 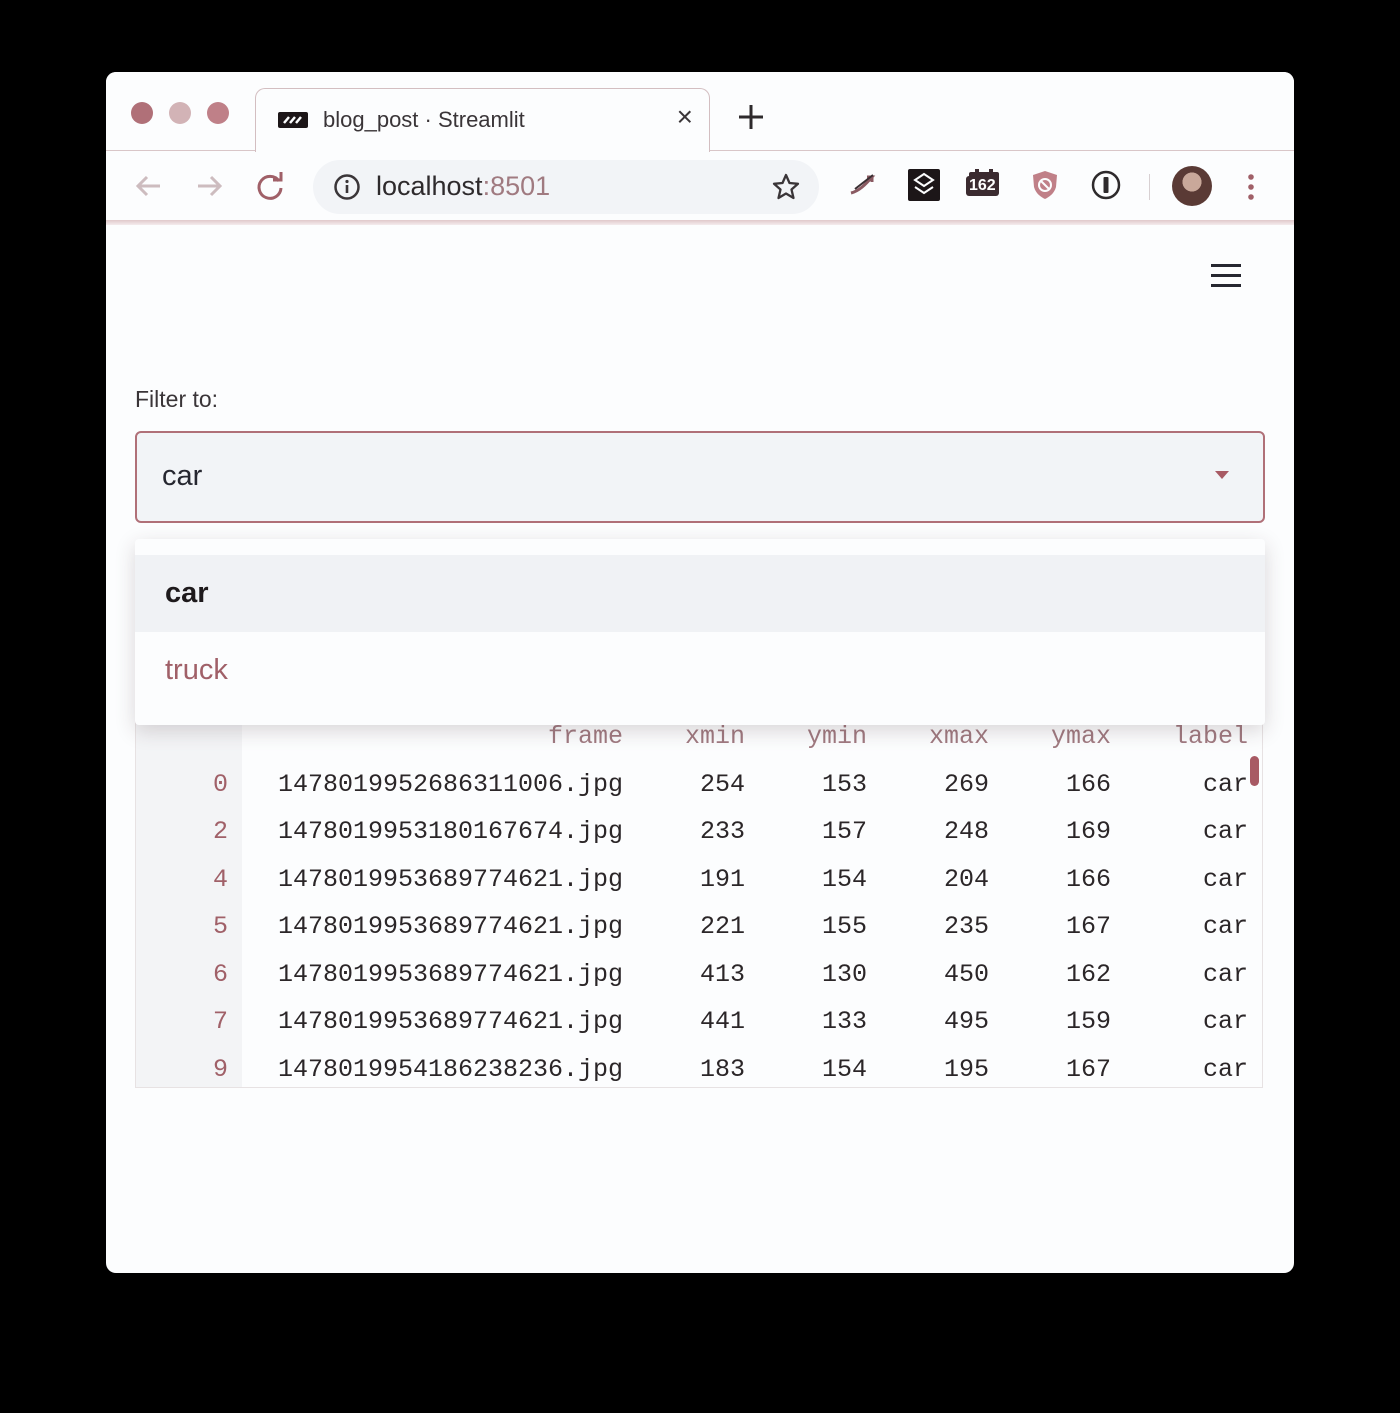 I want to click on table-cell-frame: 1478019954186238236.jpg, so click(x=450, y=1069).